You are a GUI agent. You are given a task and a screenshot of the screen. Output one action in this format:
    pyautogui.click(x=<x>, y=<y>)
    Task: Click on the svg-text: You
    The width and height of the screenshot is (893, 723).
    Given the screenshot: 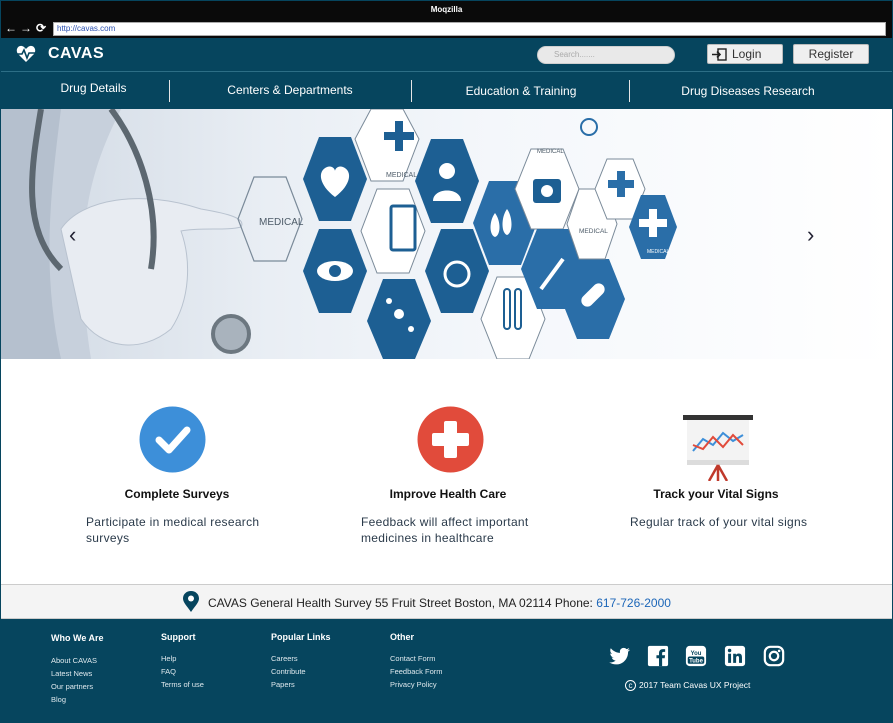 What is the action you would take?
    pyautogui.click(x=696, y=654)
    